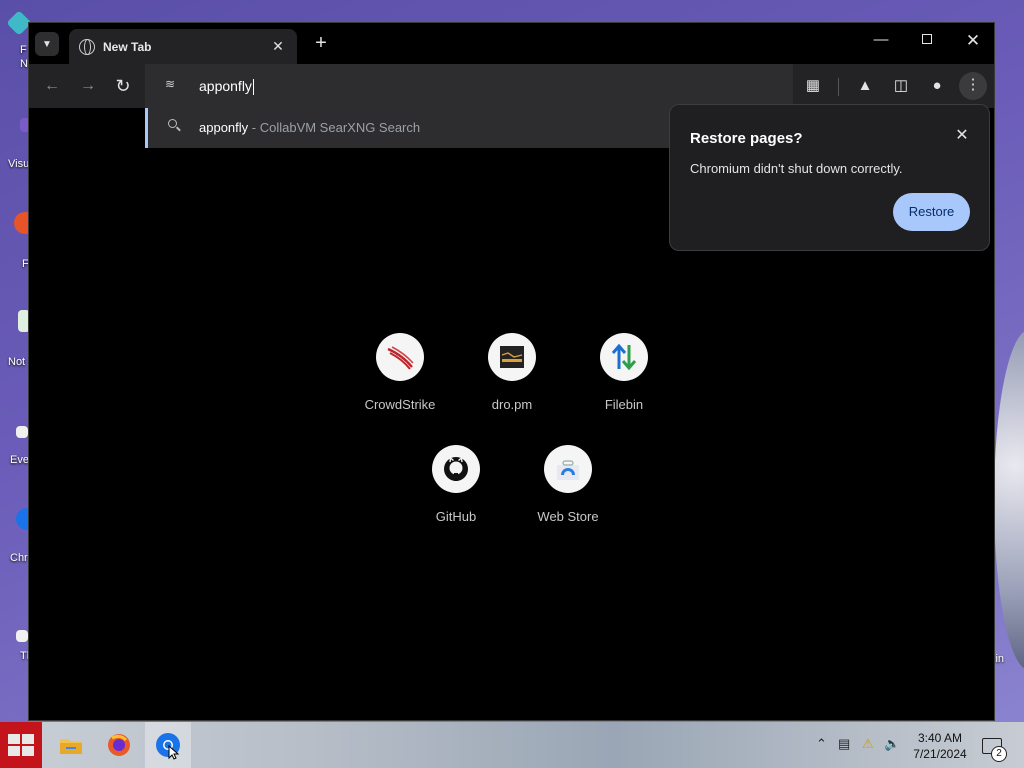 This screenshot has width=1024, height=768. Describe the element at coordinates (19, 558) in the screenshot. I see `desktop-icon-label: Chr` at that location.